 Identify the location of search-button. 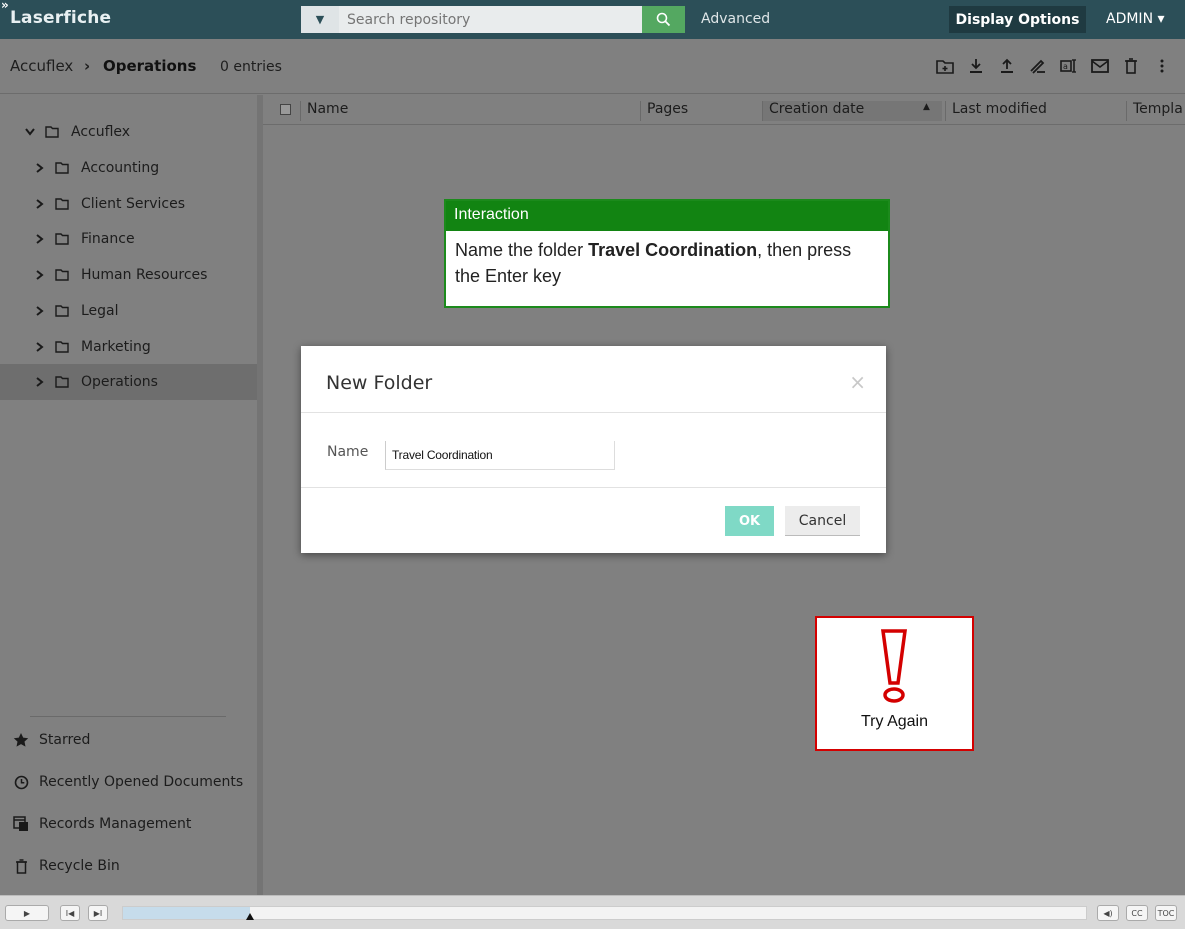
(663, 19).